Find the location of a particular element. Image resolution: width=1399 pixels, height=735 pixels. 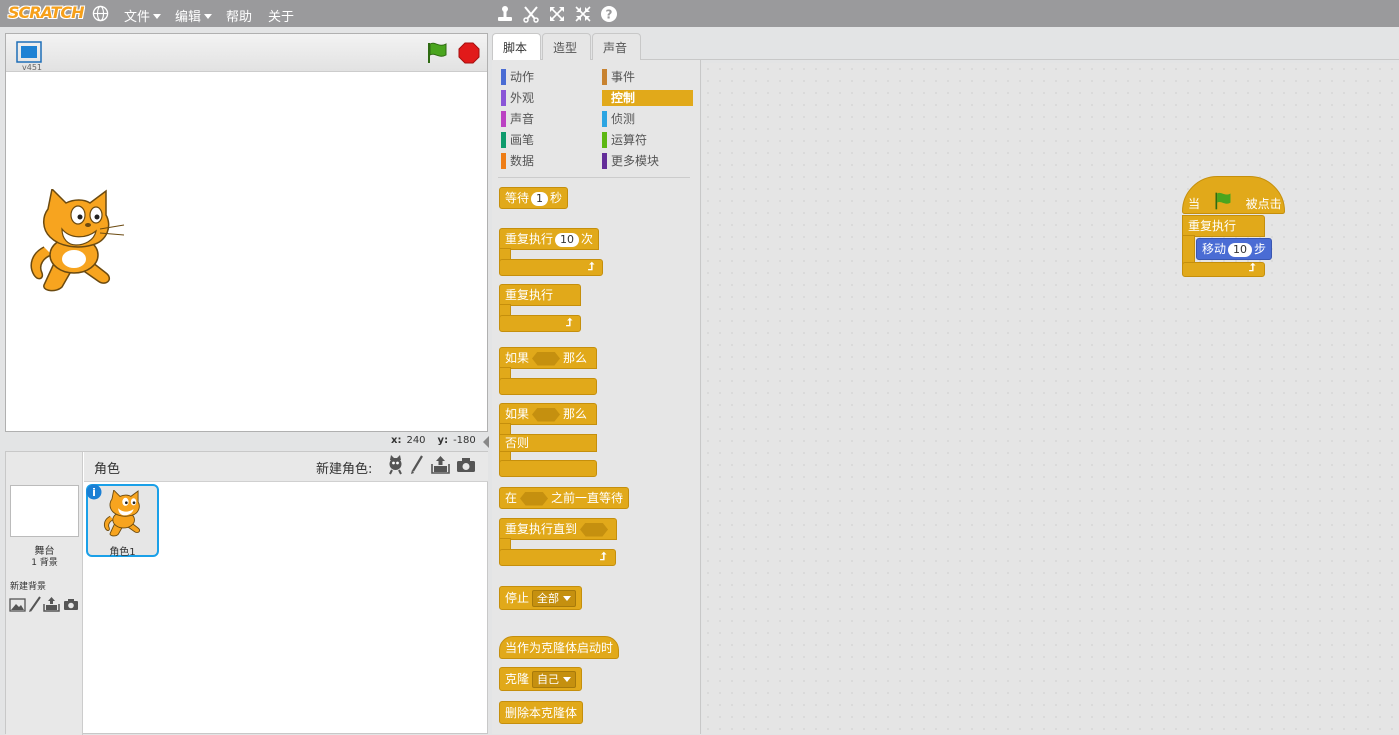

stop-sign-icon is located at coordinates (469, 53).